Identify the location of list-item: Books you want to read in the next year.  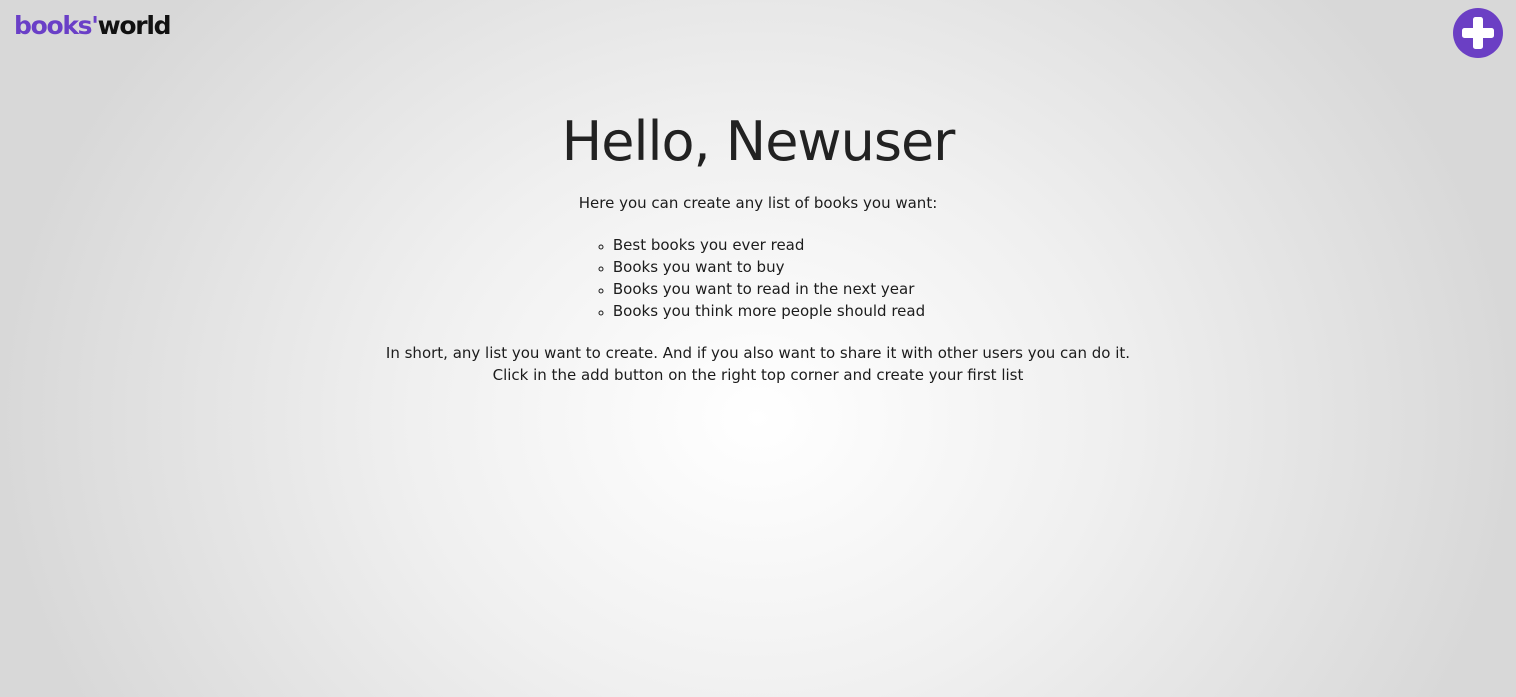
(769, 289).